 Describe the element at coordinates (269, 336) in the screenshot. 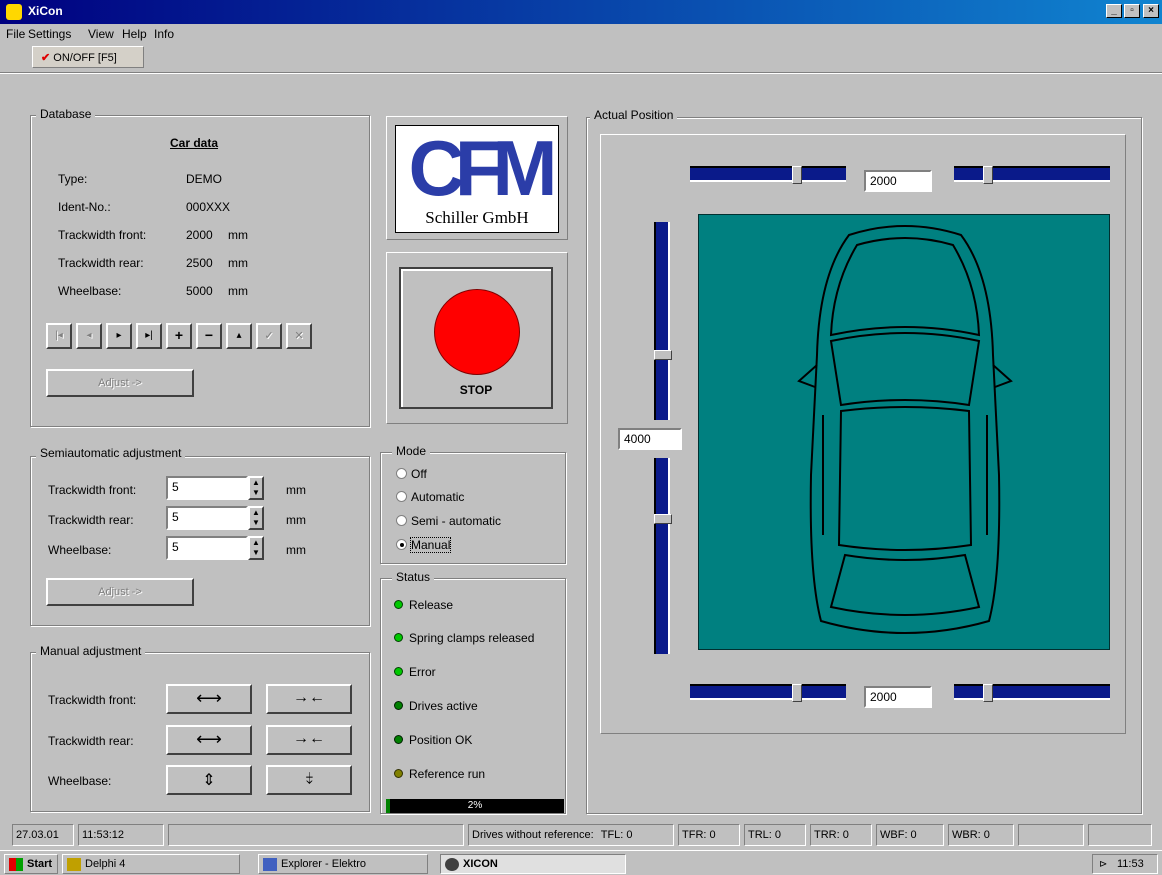

I see `post-record-icon: ✓` at that location.